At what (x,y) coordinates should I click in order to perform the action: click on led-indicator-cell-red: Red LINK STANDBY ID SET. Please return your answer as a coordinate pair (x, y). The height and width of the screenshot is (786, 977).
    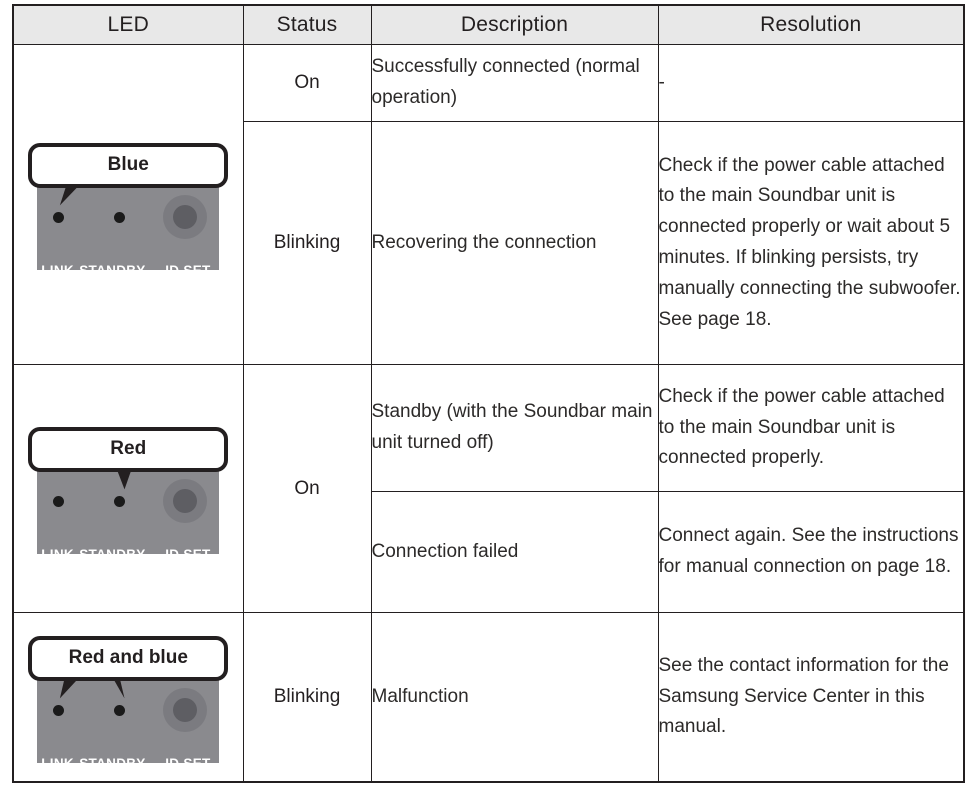
    Looking at the image, I should click on (128, 488).